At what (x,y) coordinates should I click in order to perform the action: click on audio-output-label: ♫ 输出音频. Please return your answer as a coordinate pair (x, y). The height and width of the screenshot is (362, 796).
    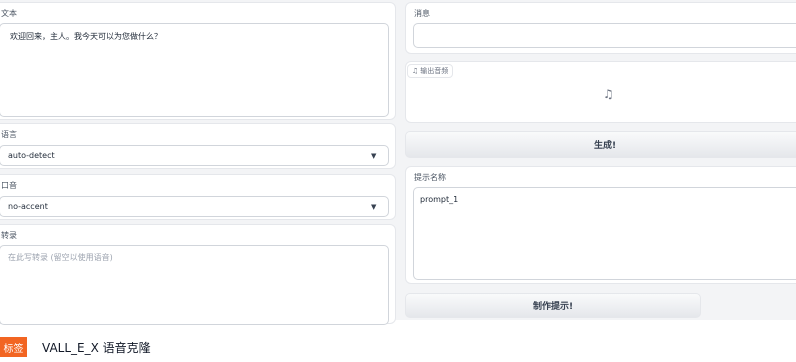
    Looking at the image, I should click on (430, 71).